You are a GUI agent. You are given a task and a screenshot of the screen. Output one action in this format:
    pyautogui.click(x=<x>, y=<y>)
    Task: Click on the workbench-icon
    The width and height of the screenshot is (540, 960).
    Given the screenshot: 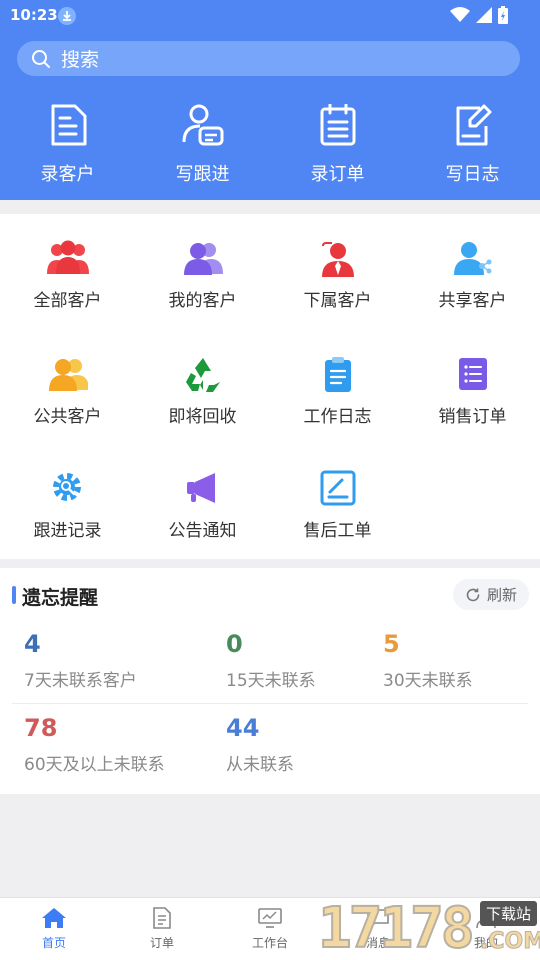 What is the action you would take?
    pyautogui.click(x=270, y=918)
    